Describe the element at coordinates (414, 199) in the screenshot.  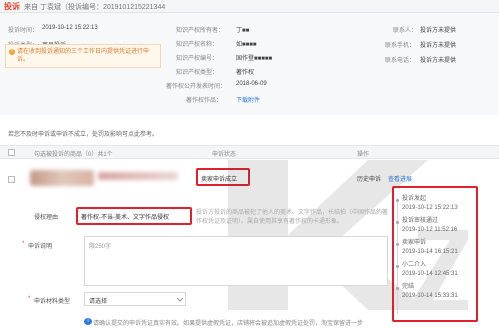
I see `timeline-step-title: 投诉发起` at that location.